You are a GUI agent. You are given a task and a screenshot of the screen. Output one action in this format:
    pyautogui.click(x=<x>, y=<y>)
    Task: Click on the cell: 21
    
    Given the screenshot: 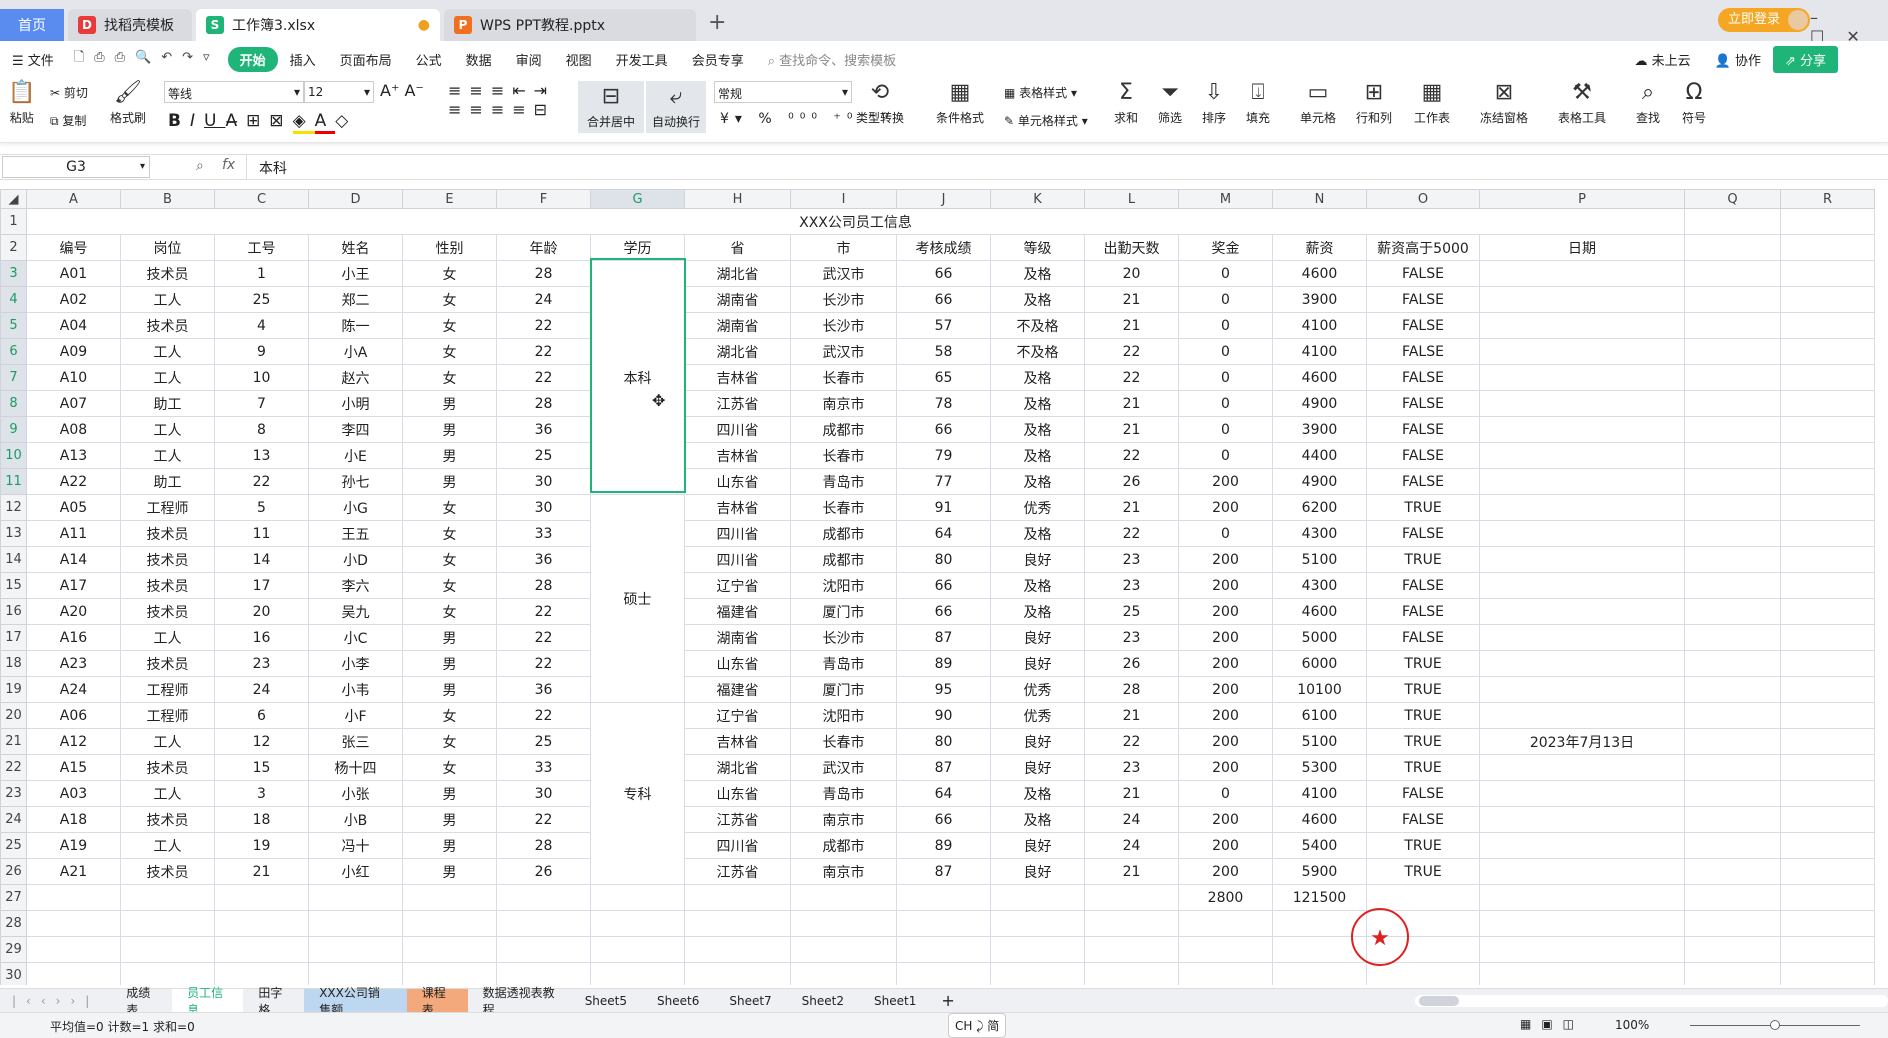 What is the action you would take?
    pyautogui.click(x=1131, y=507)
    